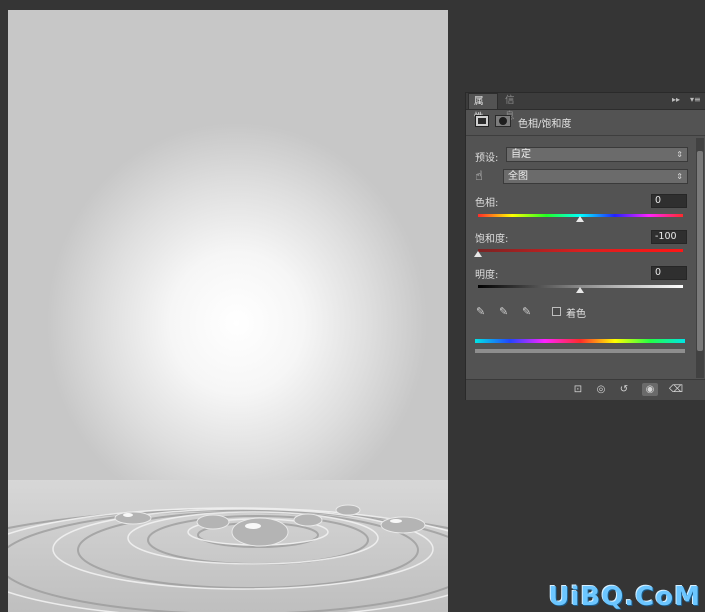 This screenshot has width=705, height=612. Describe the element at coordinates (487, 203) in the screenshot. I see `hue-label: 色相:` at that location.